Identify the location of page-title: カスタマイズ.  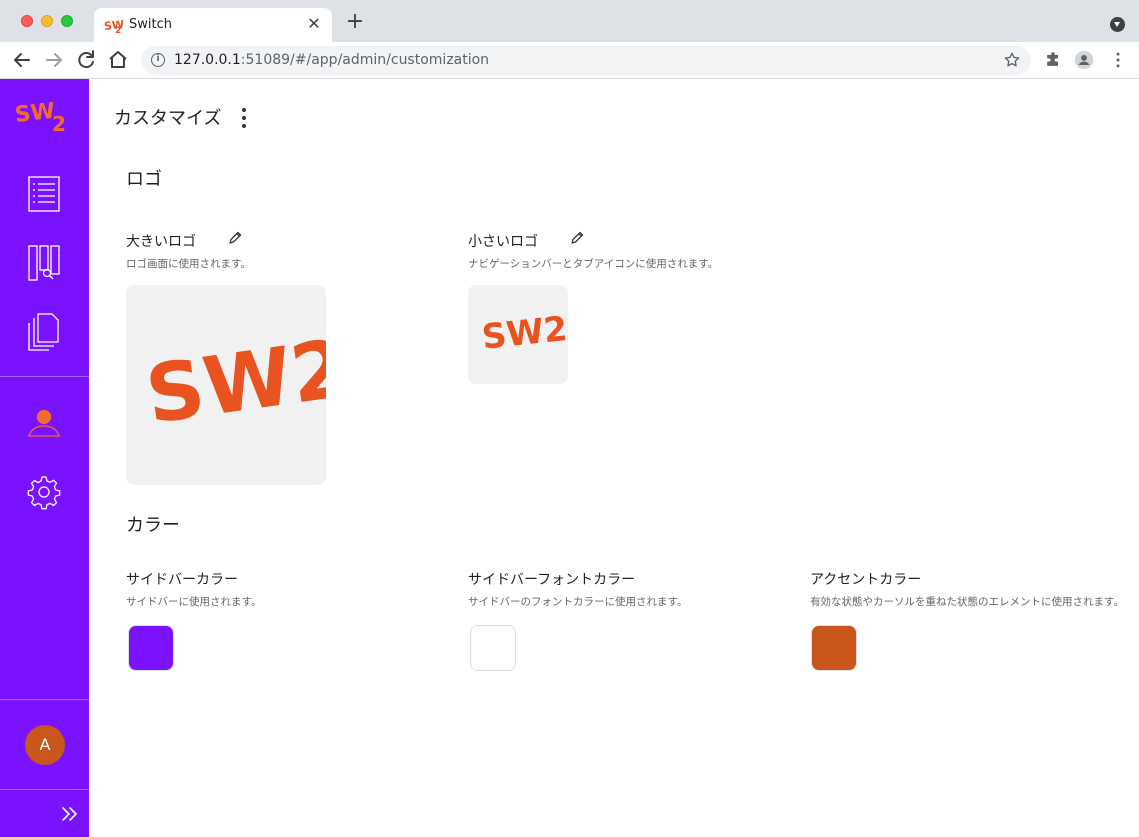
(168, 118).